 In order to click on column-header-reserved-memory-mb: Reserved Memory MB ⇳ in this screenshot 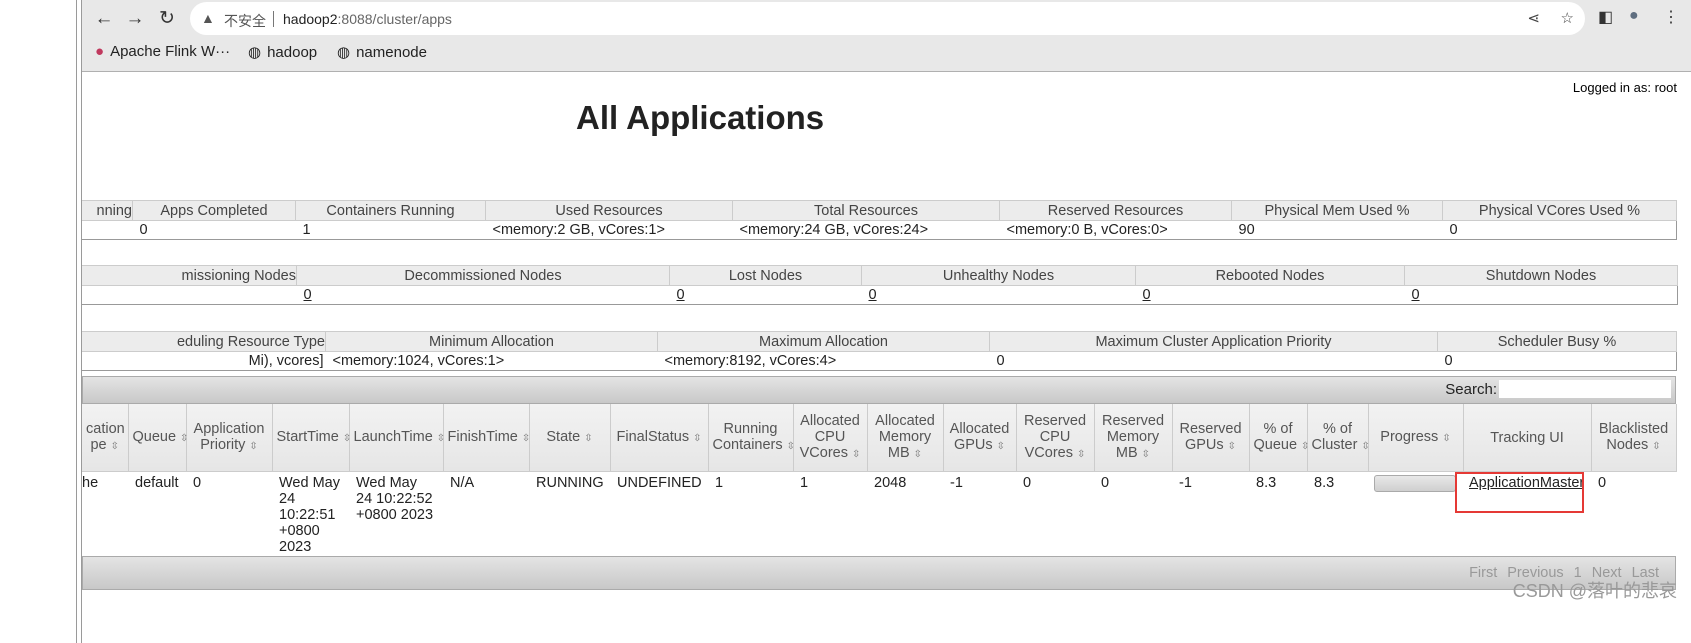, I will do `click(1133, 438)`.